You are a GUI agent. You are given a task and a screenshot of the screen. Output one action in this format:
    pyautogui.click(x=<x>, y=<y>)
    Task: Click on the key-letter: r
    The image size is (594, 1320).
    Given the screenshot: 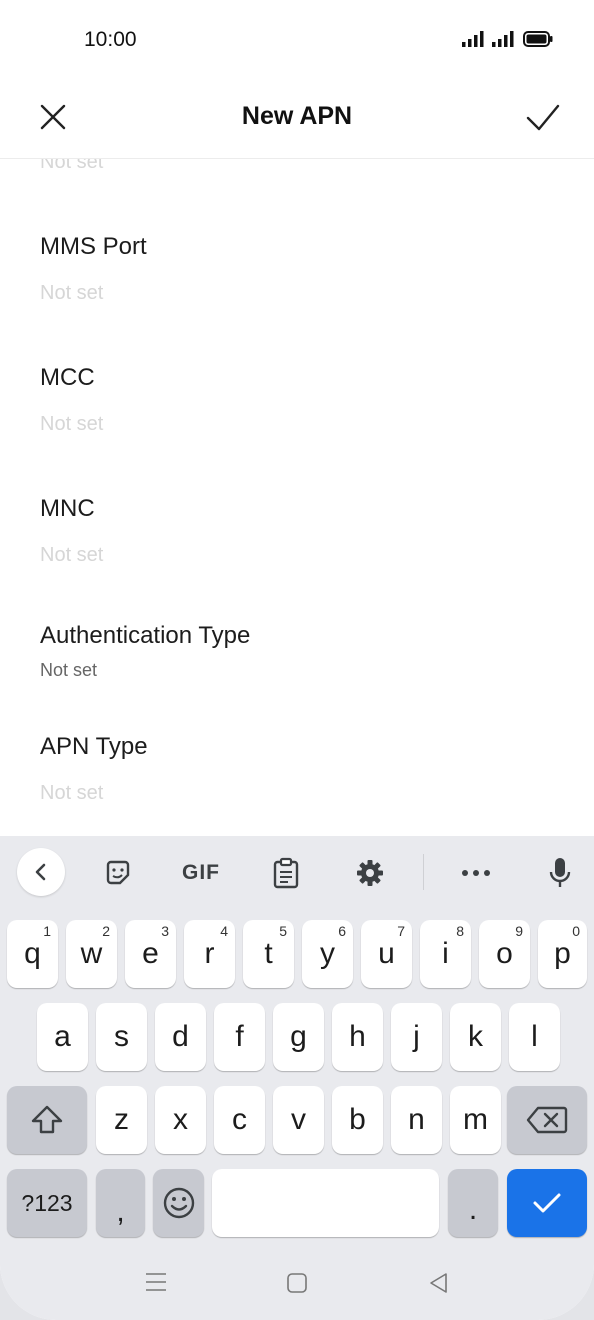 What is the action you would take?
    pyautogui.click(x=209, y=953)
    